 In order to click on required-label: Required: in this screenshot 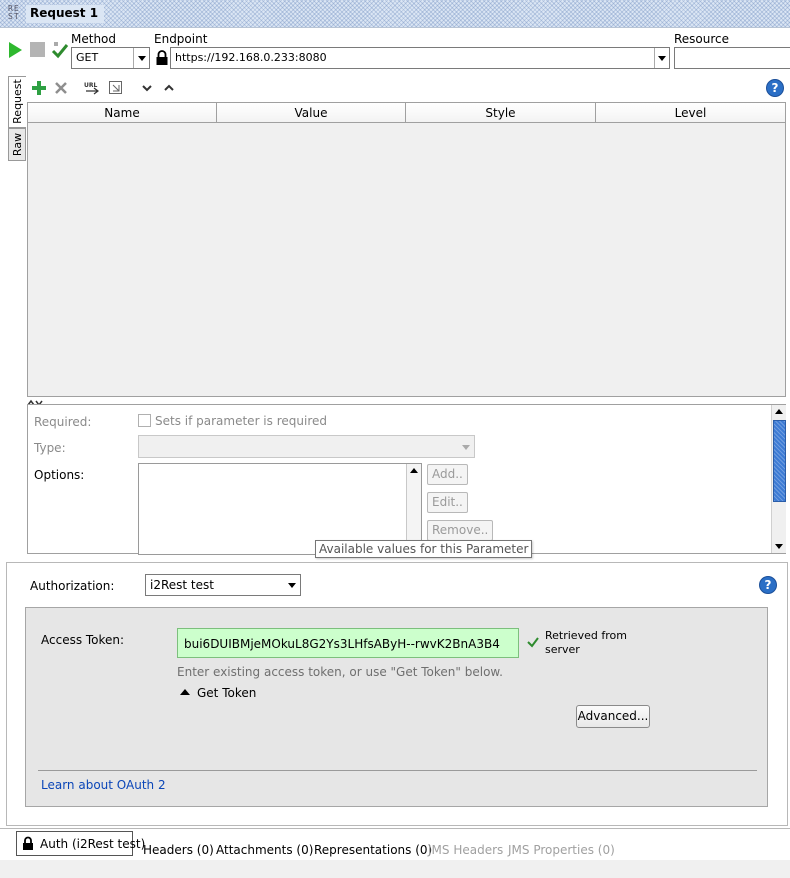, I will do `click(63, 422)`.